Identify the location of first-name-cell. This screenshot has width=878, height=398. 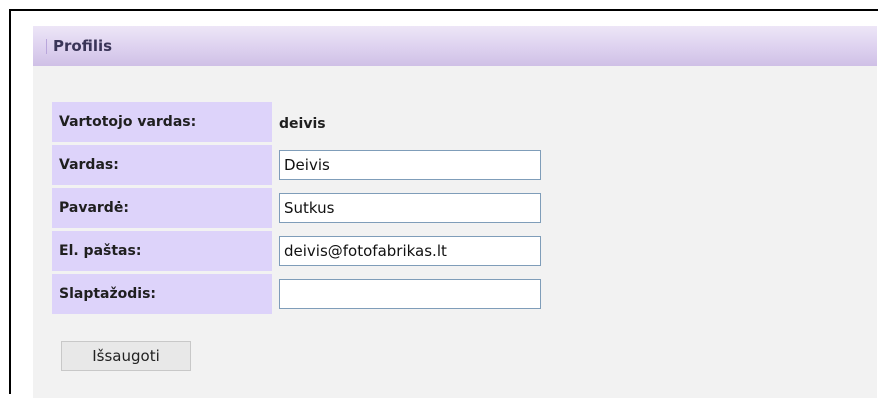
(406, 165).